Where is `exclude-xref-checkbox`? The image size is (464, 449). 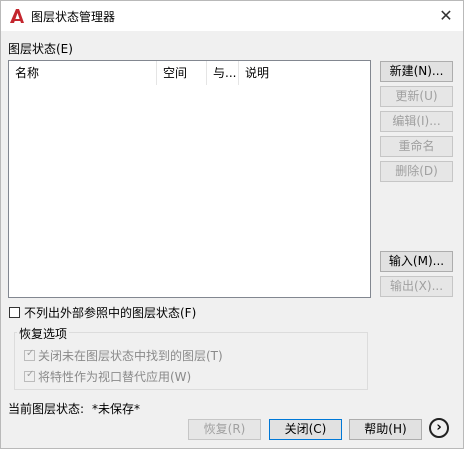 exclude-xref-checkbox is located at coordinates (14, 312).